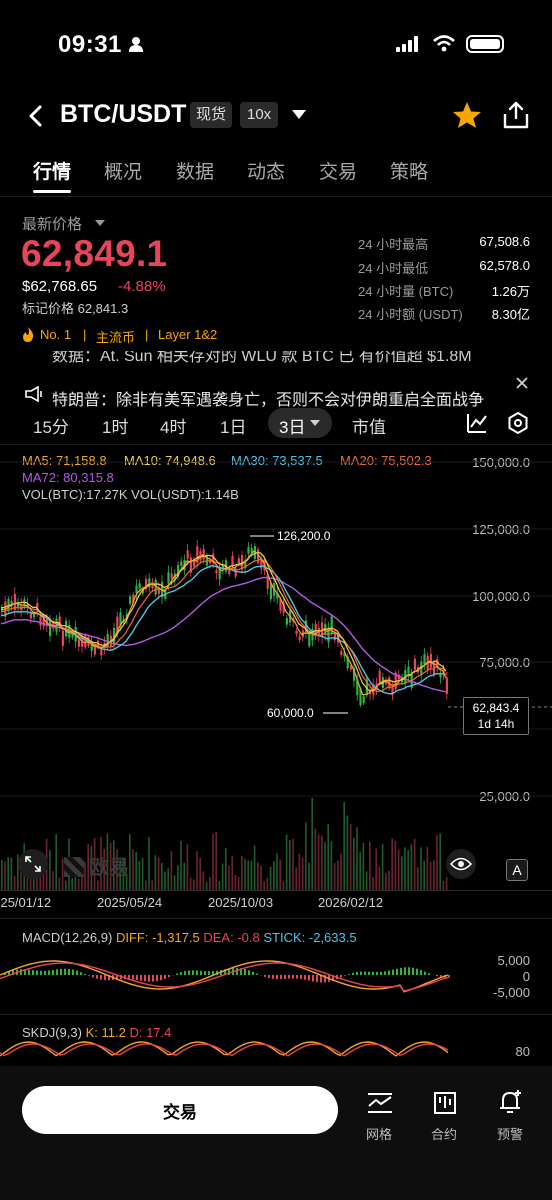 This screenshot has width=552, height=1200. I want to click on stat-label-high: 24 小时最高, so click(393, 244).